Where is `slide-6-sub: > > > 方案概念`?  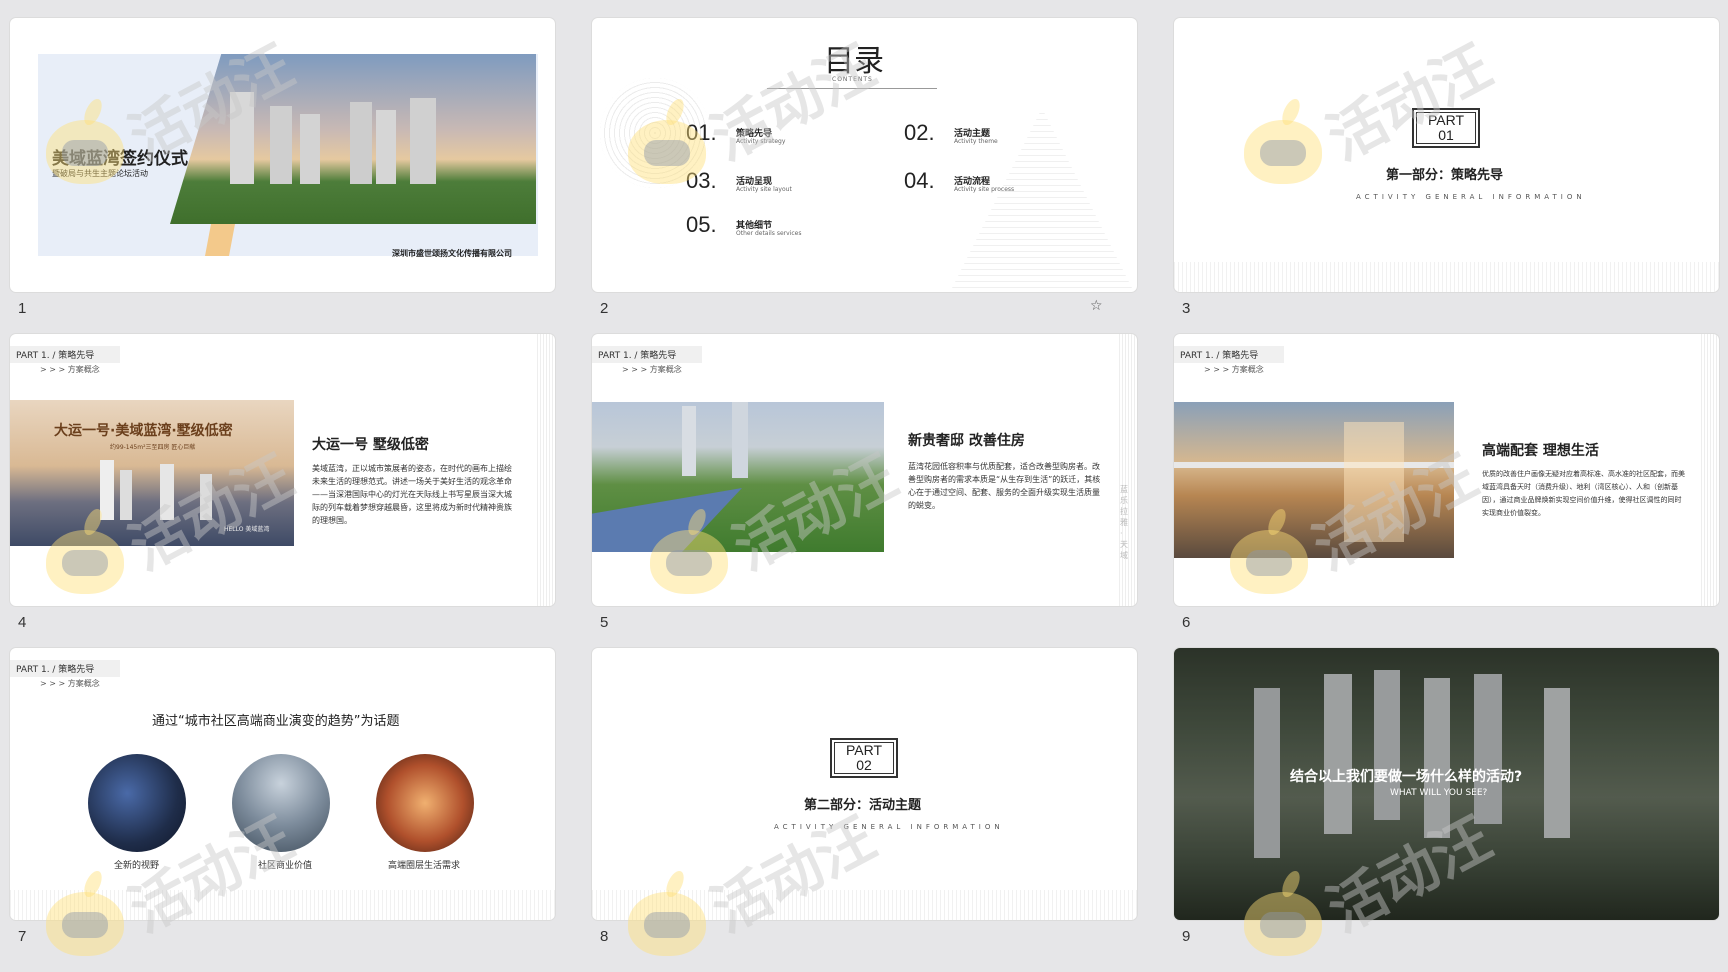
slide-6-sub: > > > 方案概念 is located at coordinates (1234, 369).